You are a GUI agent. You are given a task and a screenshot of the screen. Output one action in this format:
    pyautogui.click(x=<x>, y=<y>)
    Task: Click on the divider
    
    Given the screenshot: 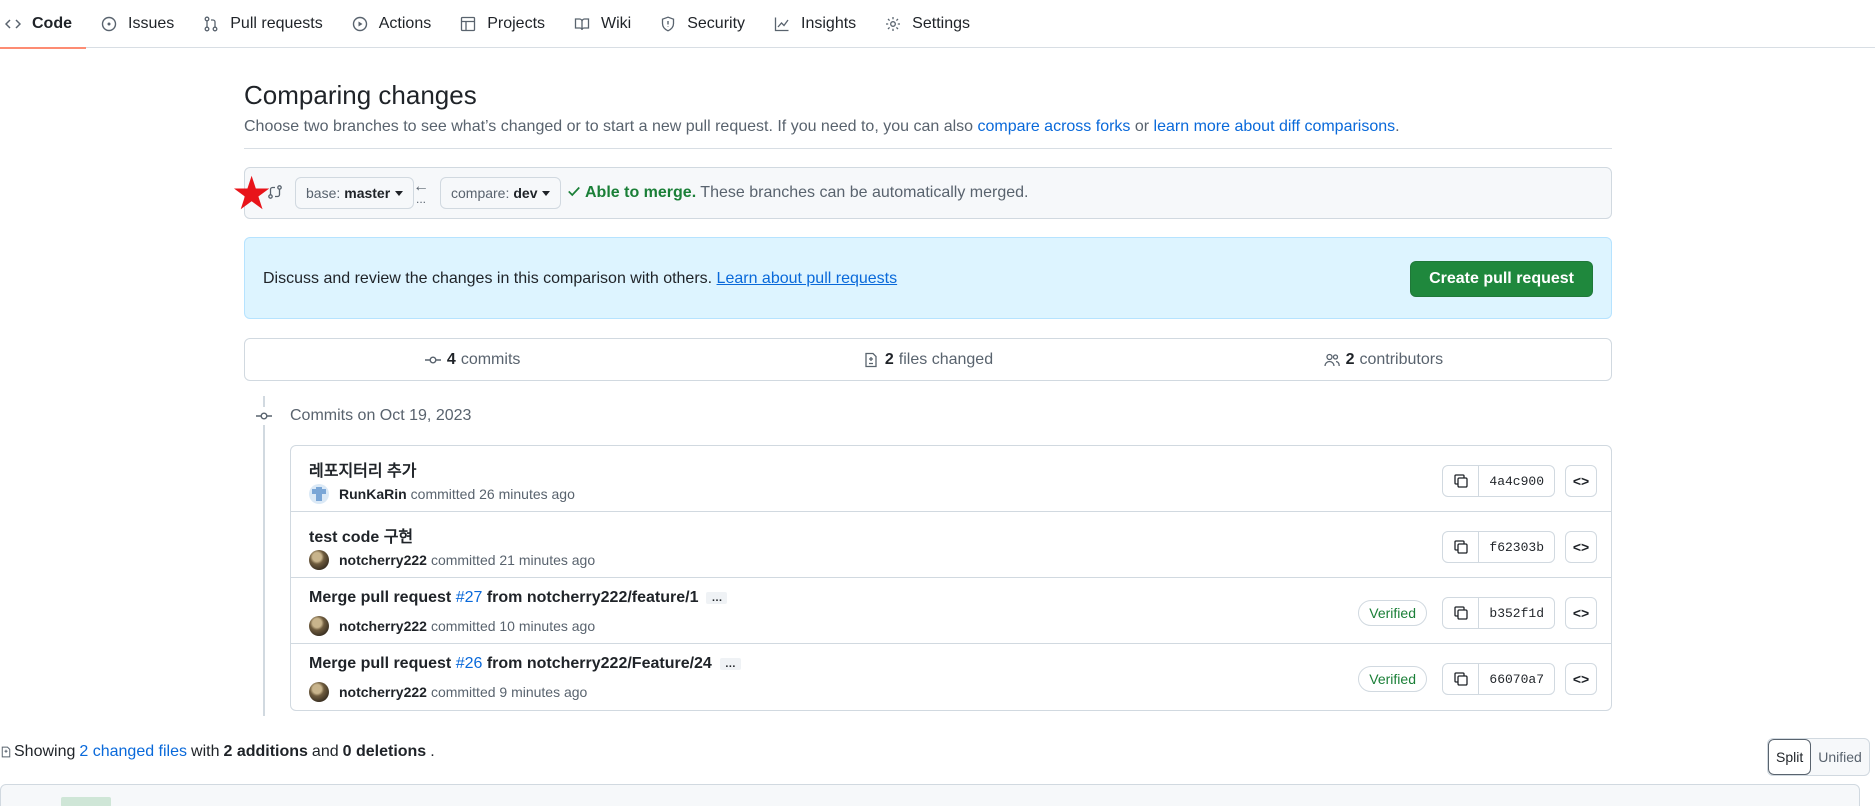 What is the action you would take?
    pyautogui.click(x=928, y=148)
    